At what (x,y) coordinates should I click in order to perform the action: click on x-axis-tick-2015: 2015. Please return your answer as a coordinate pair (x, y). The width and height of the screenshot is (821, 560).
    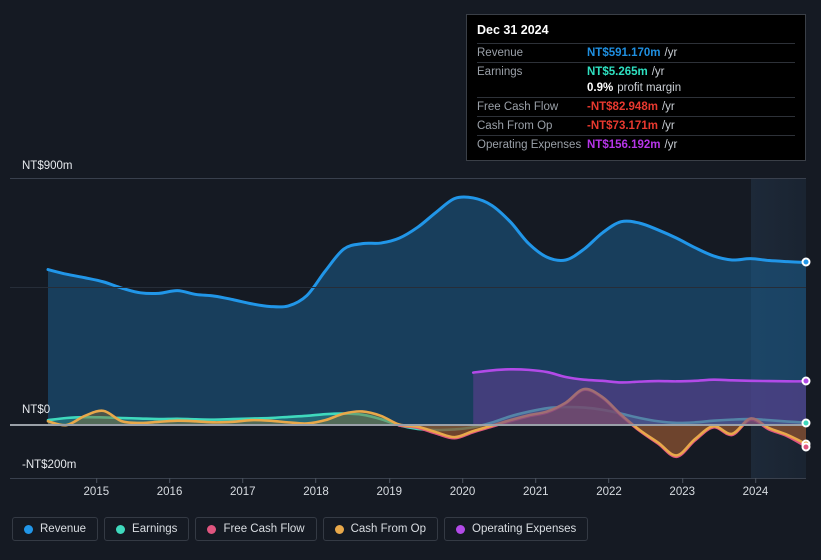
    Looking at the image, I should click on (96, 488).